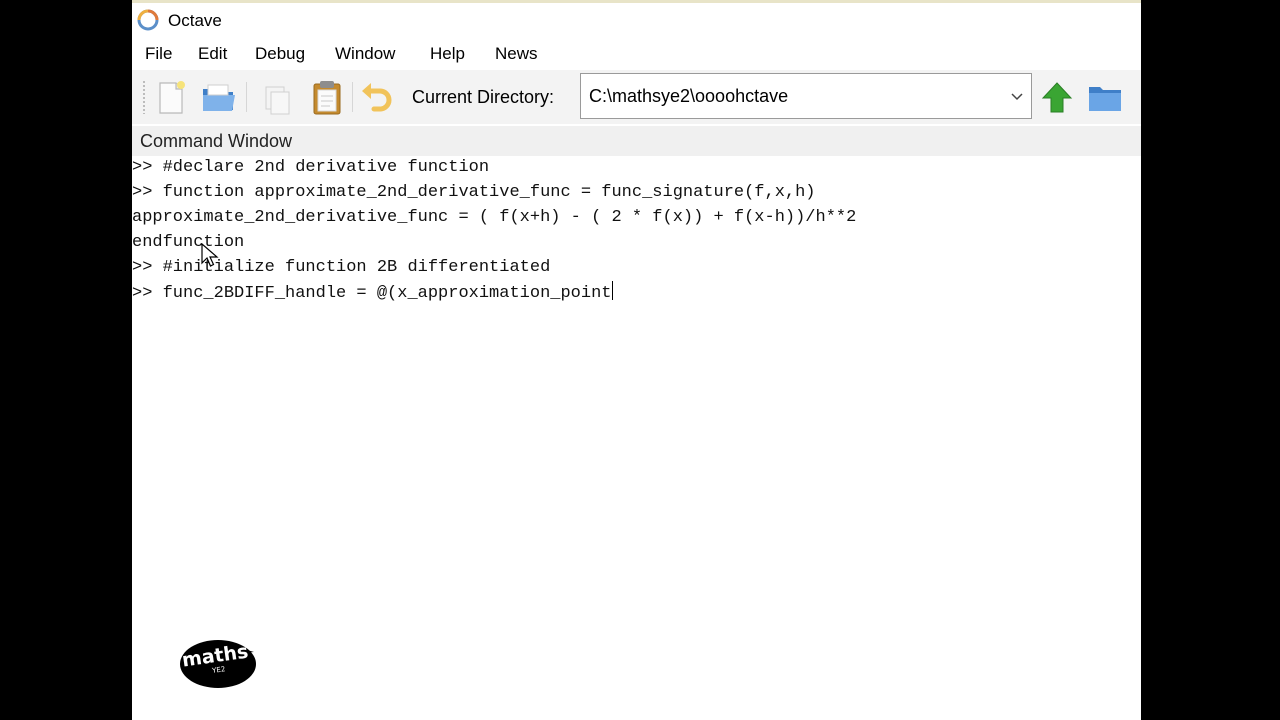 Image resolution: width=1280 pixels, height=720 pixels. What do you see at coordinates (806, 96) in the screenshot?
I see `current-directory-combobox: C:\mathsye2\oooohctave` at bounding box center [806, 96].